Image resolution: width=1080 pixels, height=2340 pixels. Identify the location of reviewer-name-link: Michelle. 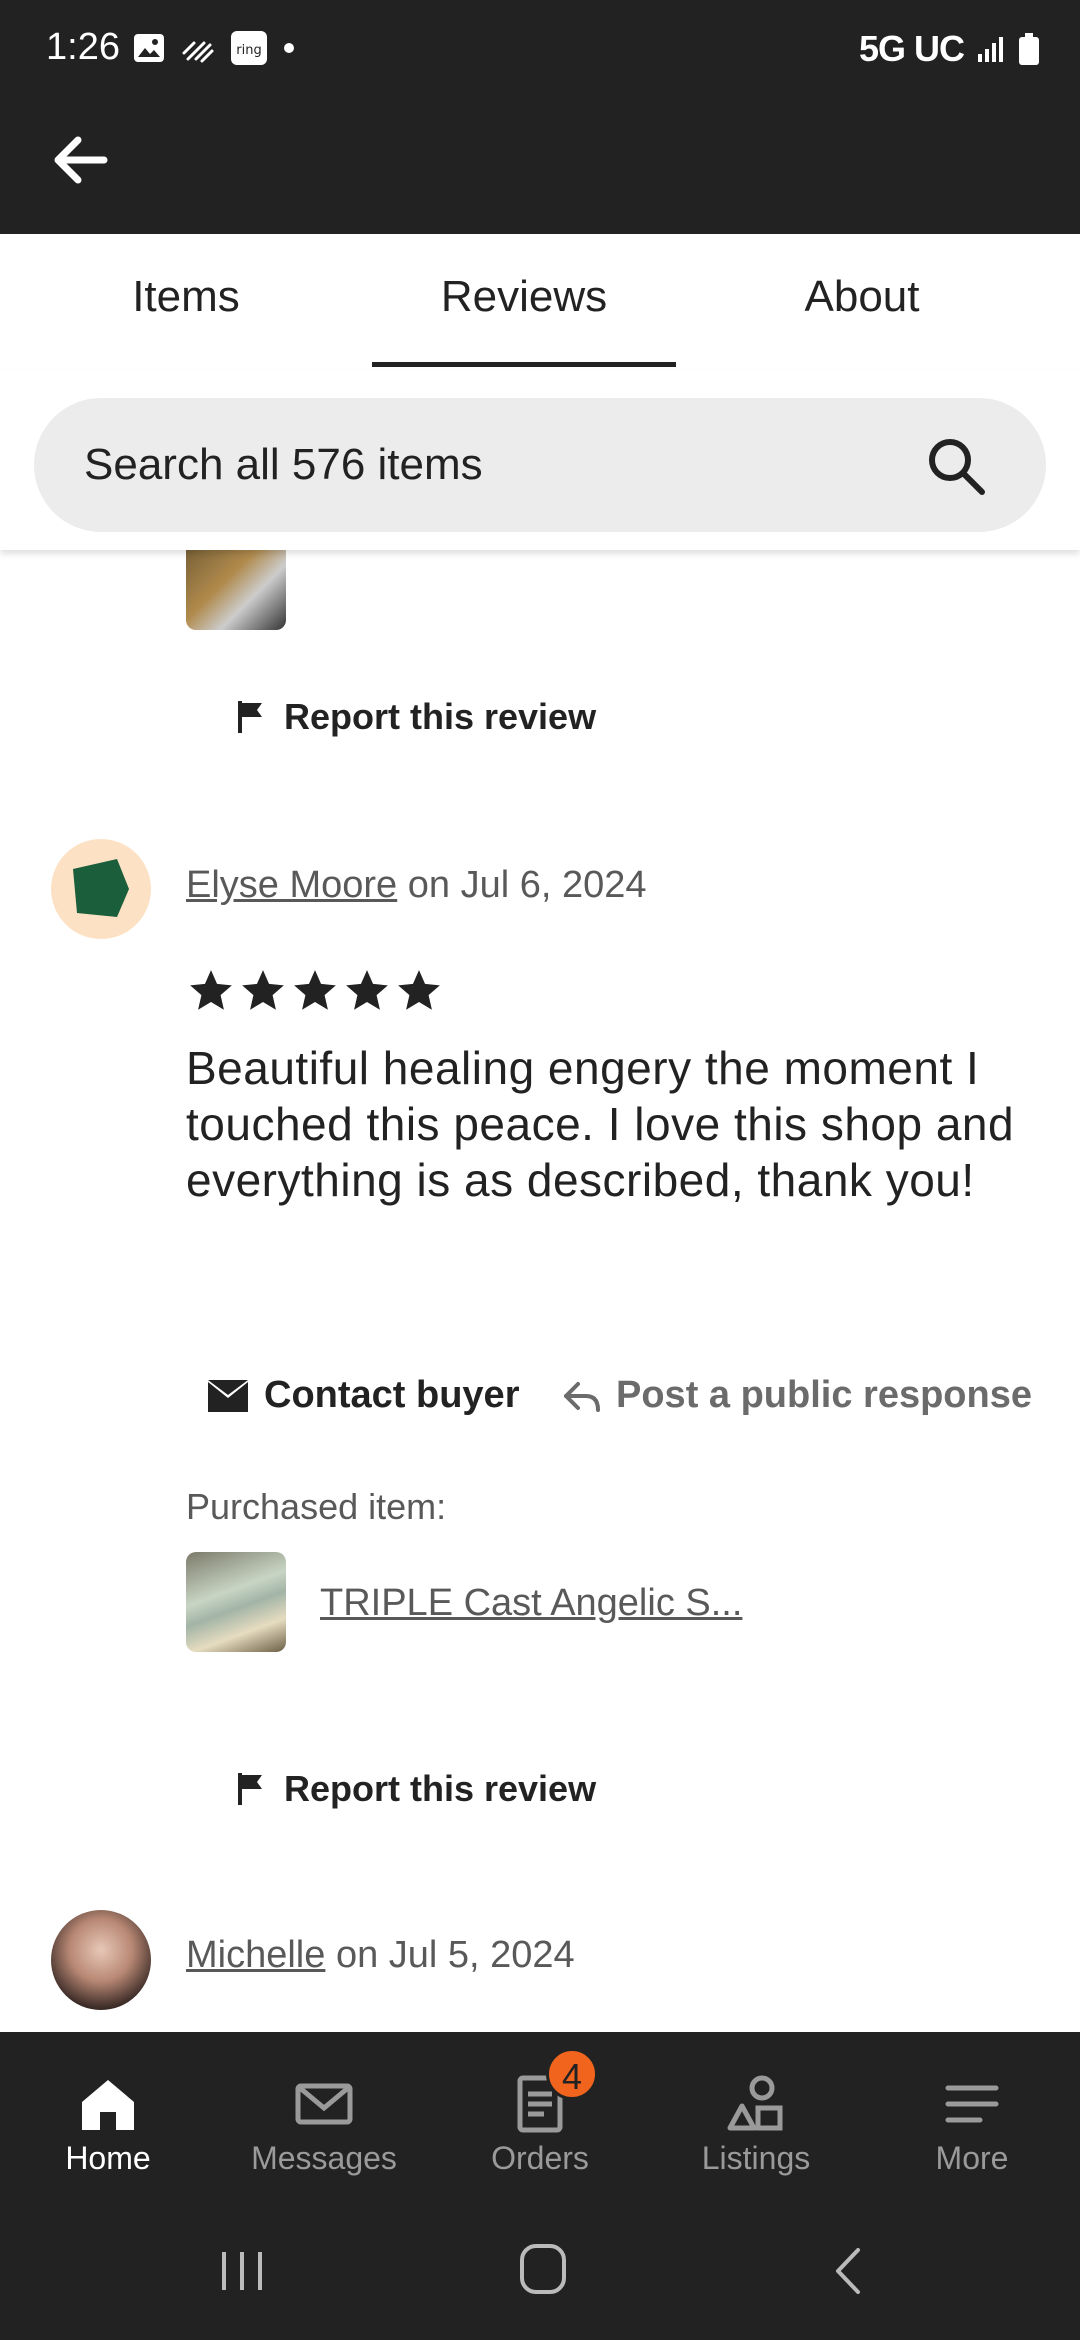
(255, 1955).